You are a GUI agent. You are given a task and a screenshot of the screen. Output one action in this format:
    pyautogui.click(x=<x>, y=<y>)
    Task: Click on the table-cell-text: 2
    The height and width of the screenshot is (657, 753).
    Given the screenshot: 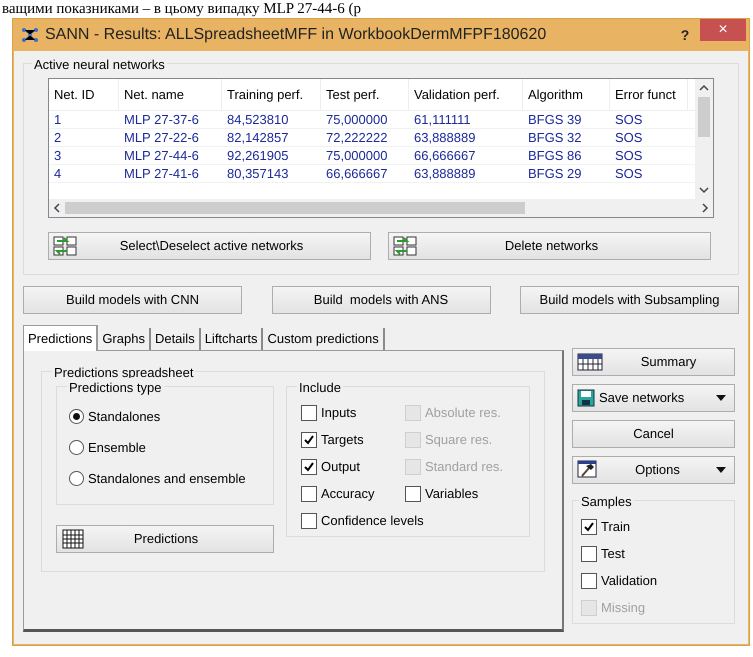 What is the action you would take?
    pyautogui.click(x=57, y=138)
    